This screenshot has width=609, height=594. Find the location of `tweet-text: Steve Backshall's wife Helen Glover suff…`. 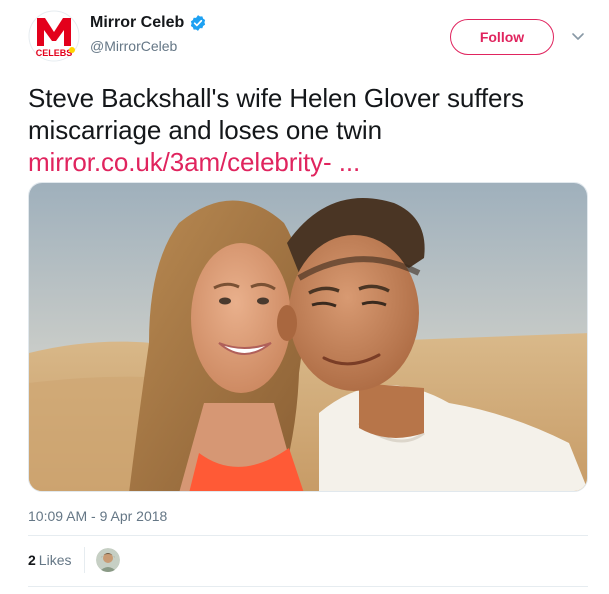

tweet-text: Steve Backshall's wife Helen Glover suff… is located at coordinates (308, 130).